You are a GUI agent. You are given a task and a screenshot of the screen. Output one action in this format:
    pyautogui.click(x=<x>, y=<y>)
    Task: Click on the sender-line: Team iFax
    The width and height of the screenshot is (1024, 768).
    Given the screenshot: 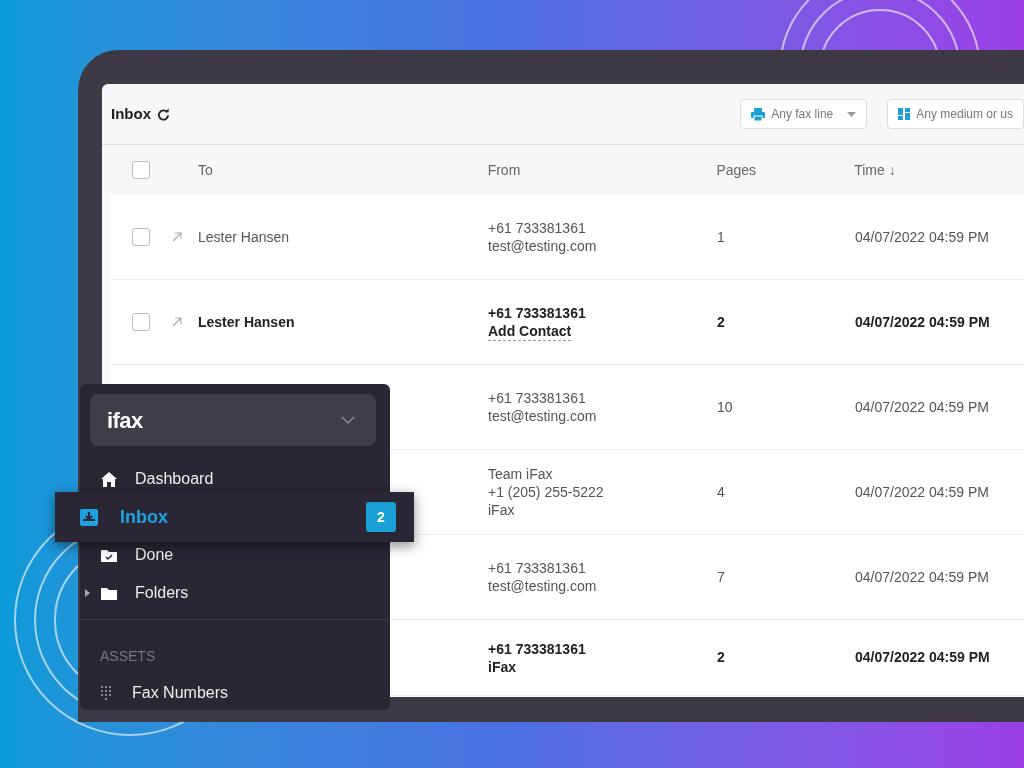 What is the action you would take?
    pyautogui.click(x=520, y=474)
    